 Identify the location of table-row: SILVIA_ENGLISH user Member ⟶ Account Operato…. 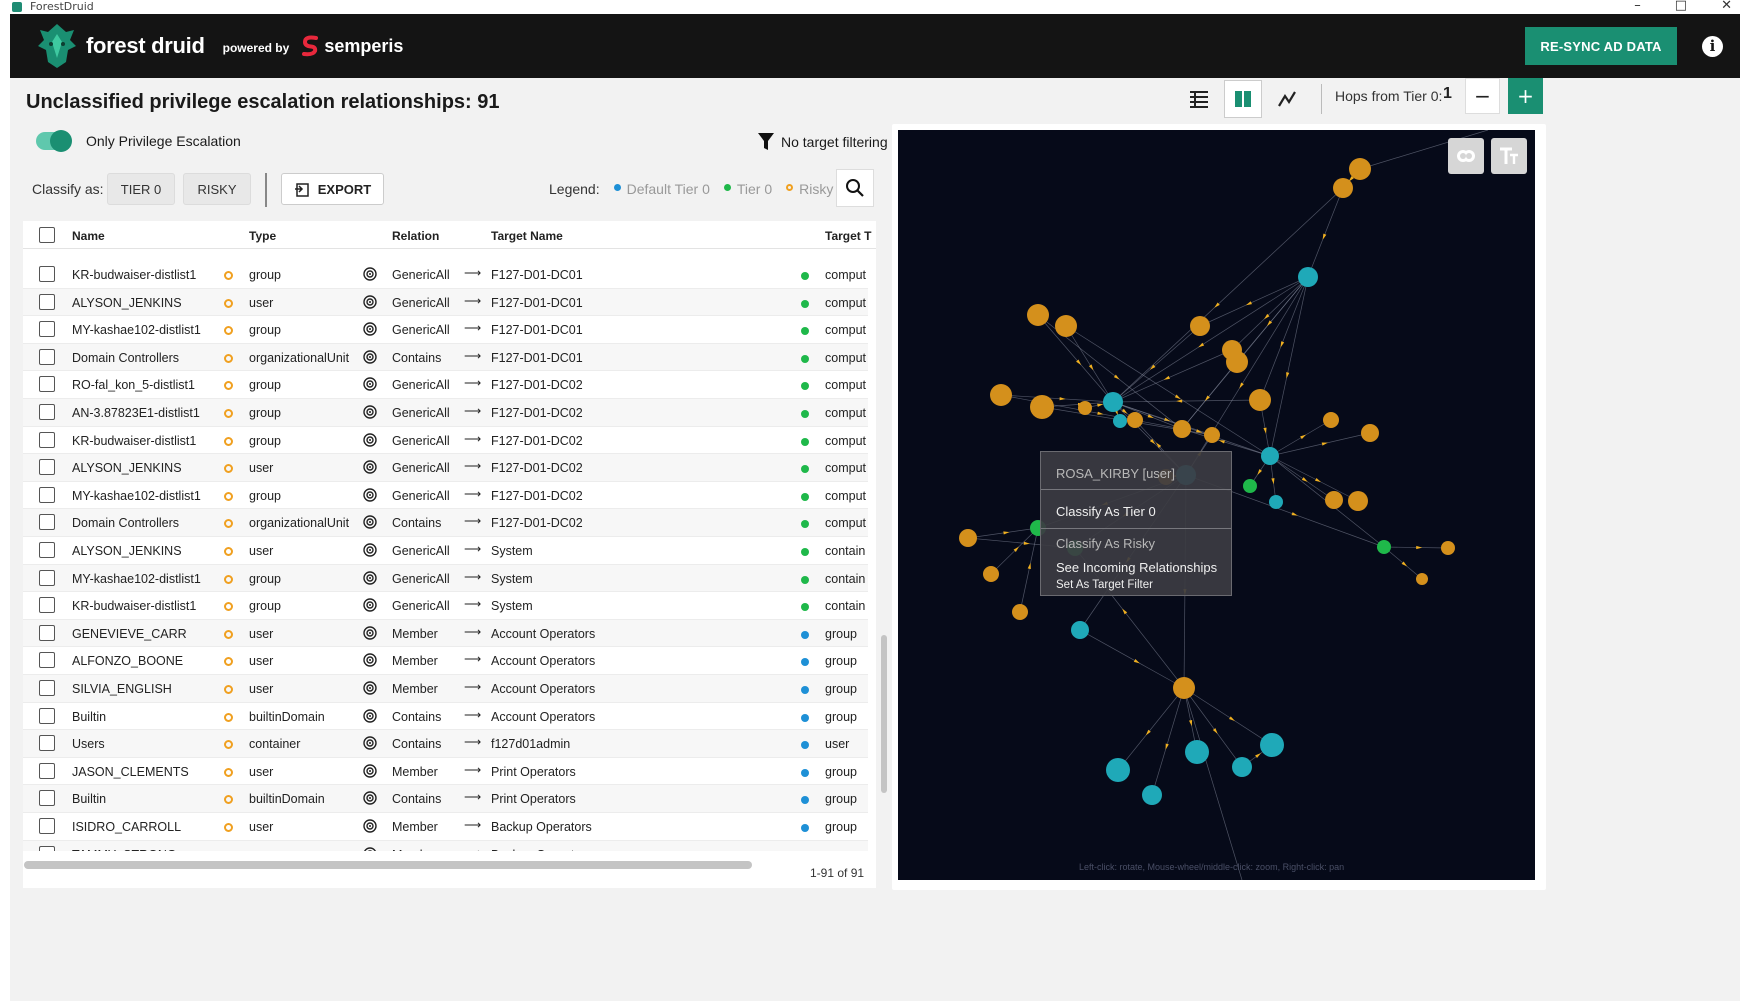
(445, 689).